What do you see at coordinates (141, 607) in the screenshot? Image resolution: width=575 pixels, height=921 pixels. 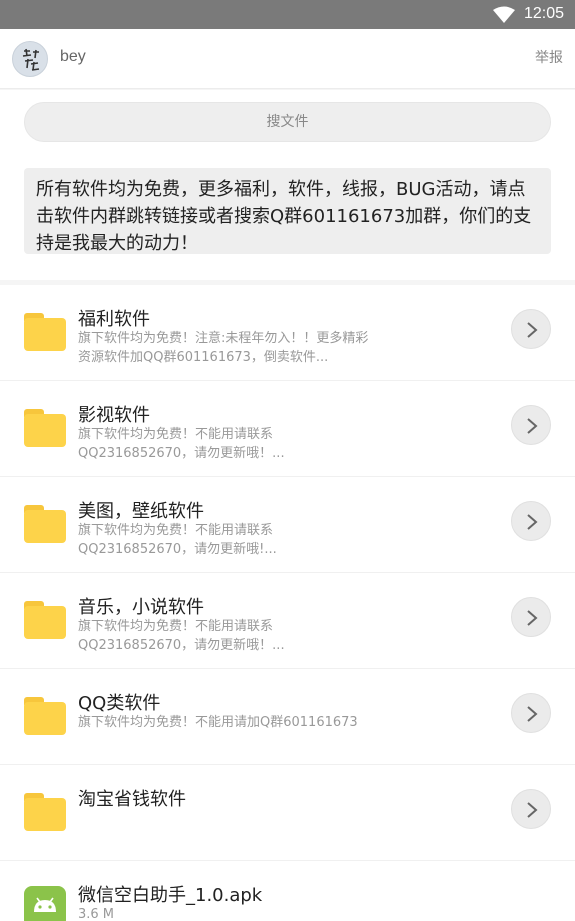 I see `item-title: 音乐，小说软件` at bounding box center [141, 607].